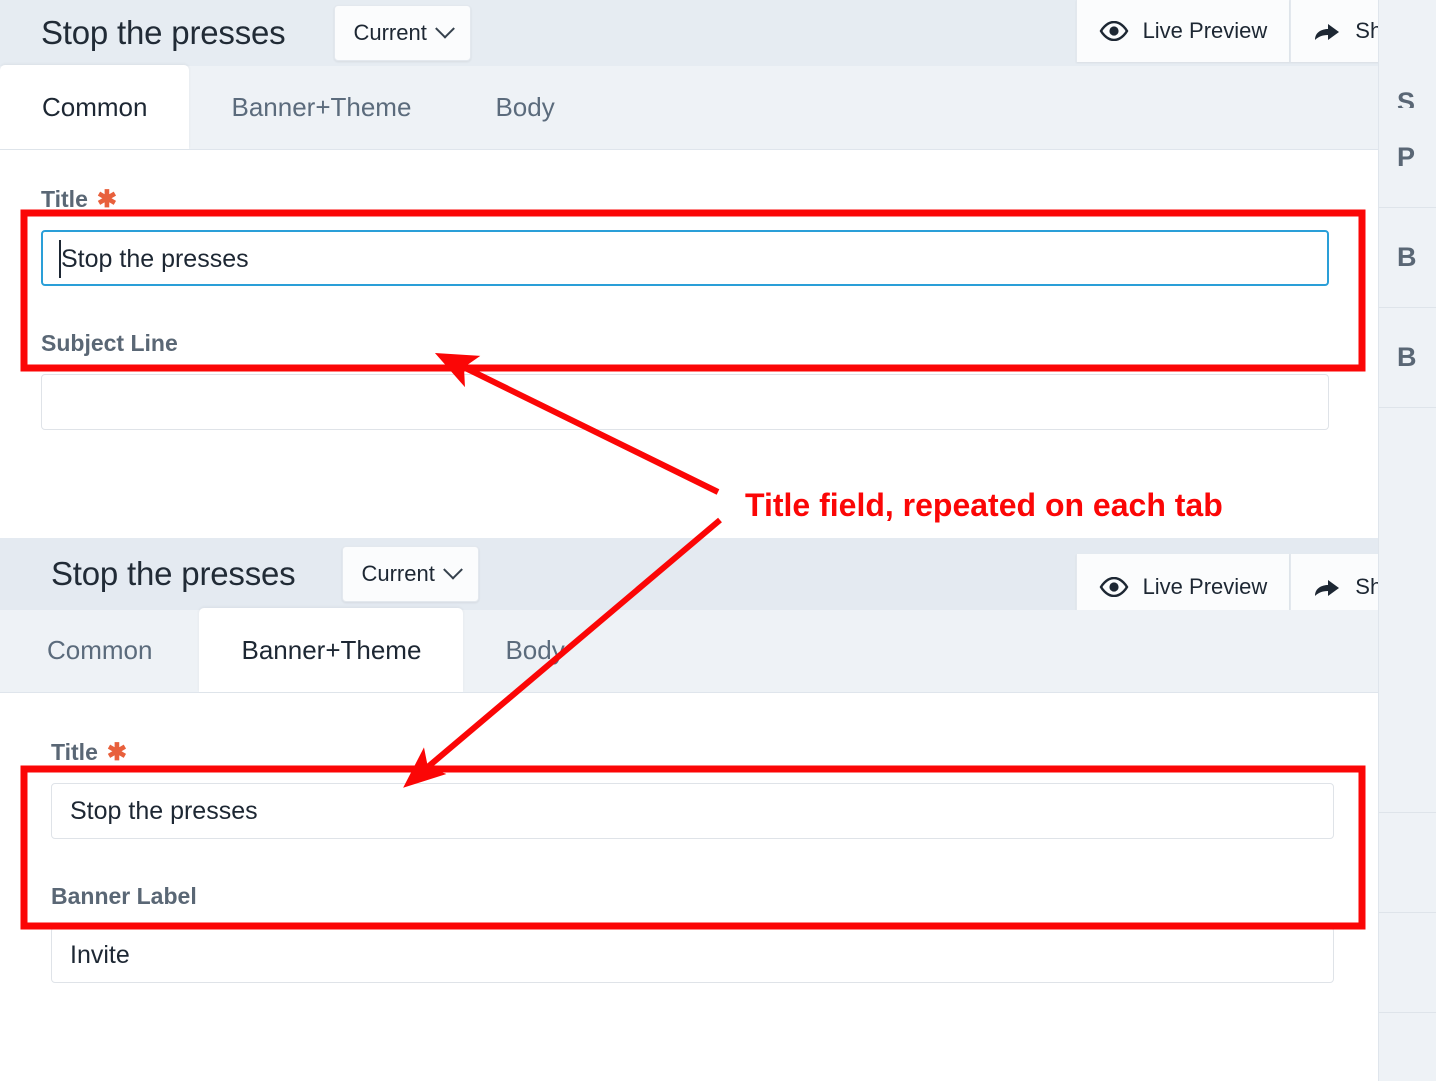  Describe the element at coordinates (689, 911) in the screenshot. I see `field-banner-label: Banner Label Invite` at that location.